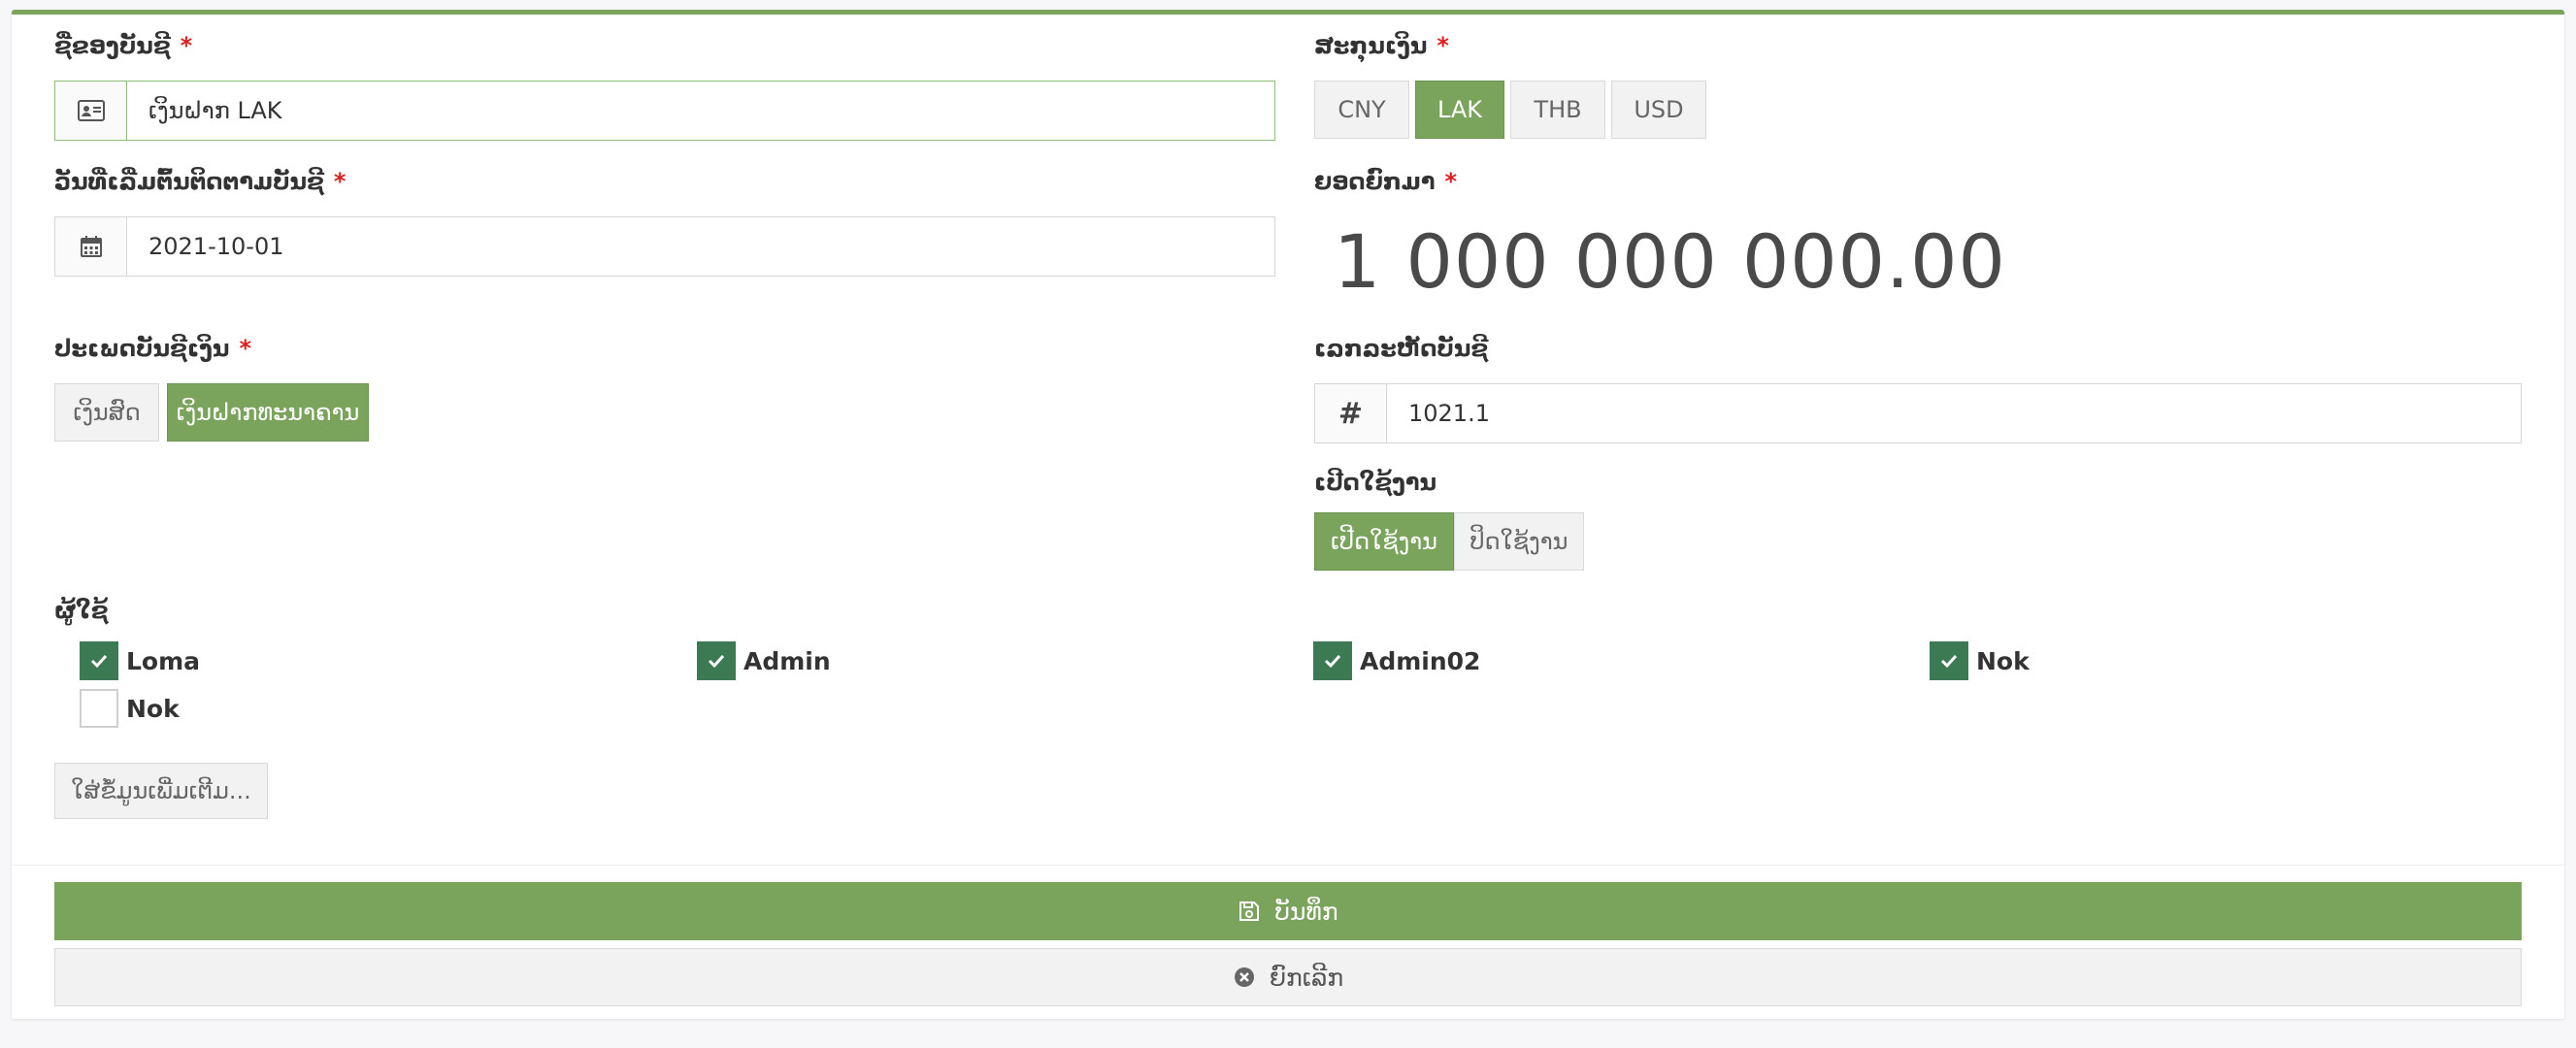 This screenshot has height=1048, width=2576. I want to click on currency-label: ສະກຸນເງິນ *, so click(1381, 45).